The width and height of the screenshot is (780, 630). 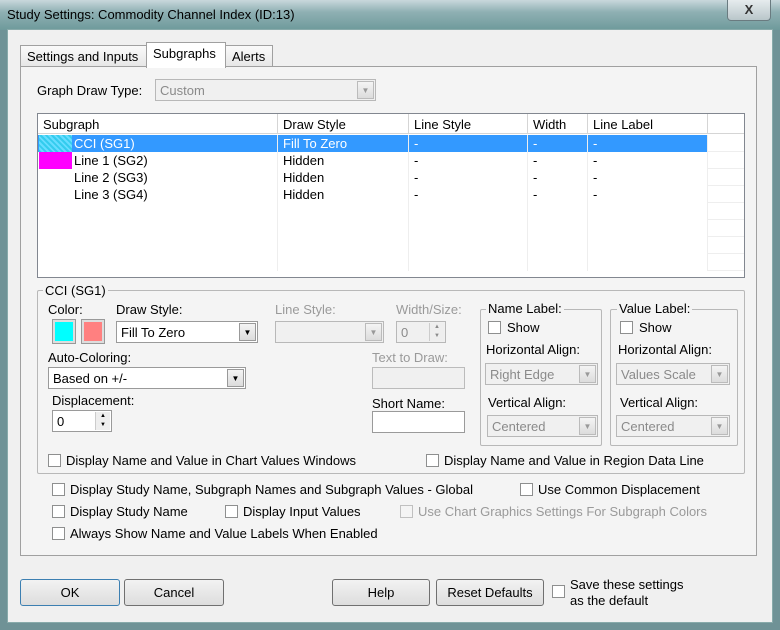 What do you see at coordinates (249, 56) in the screenshot?
I see `tab-alerts: Alerts` at bounding box center [249, 56].